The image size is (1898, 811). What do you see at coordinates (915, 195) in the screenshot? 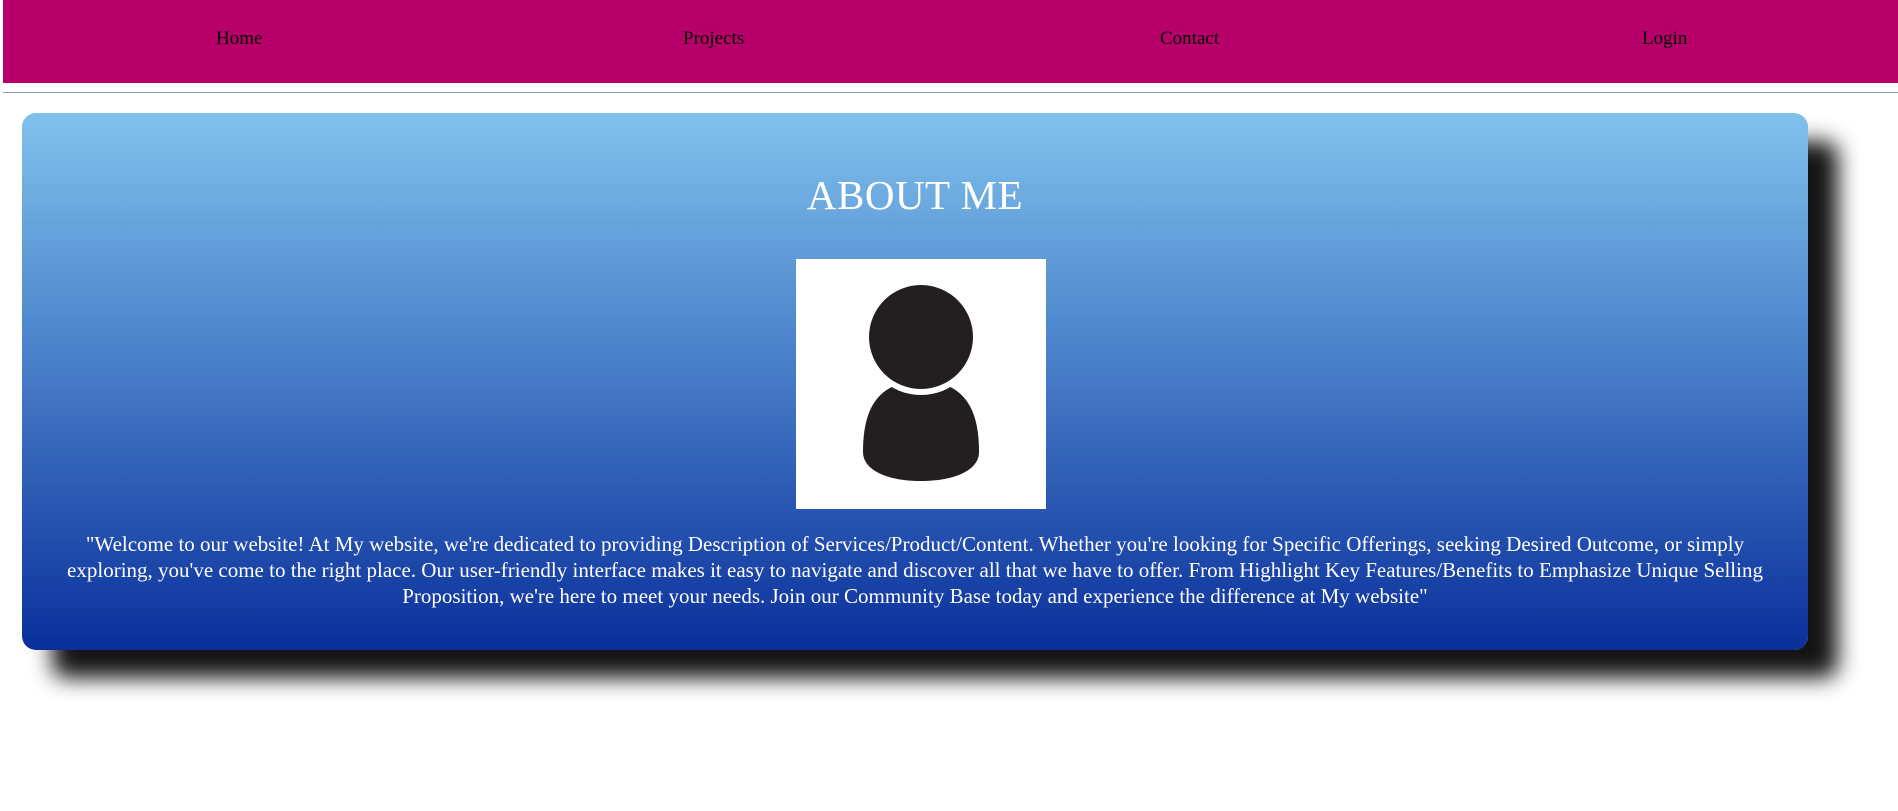
I see `about-title: ABOUT ME` at bounding box center [915, 195].